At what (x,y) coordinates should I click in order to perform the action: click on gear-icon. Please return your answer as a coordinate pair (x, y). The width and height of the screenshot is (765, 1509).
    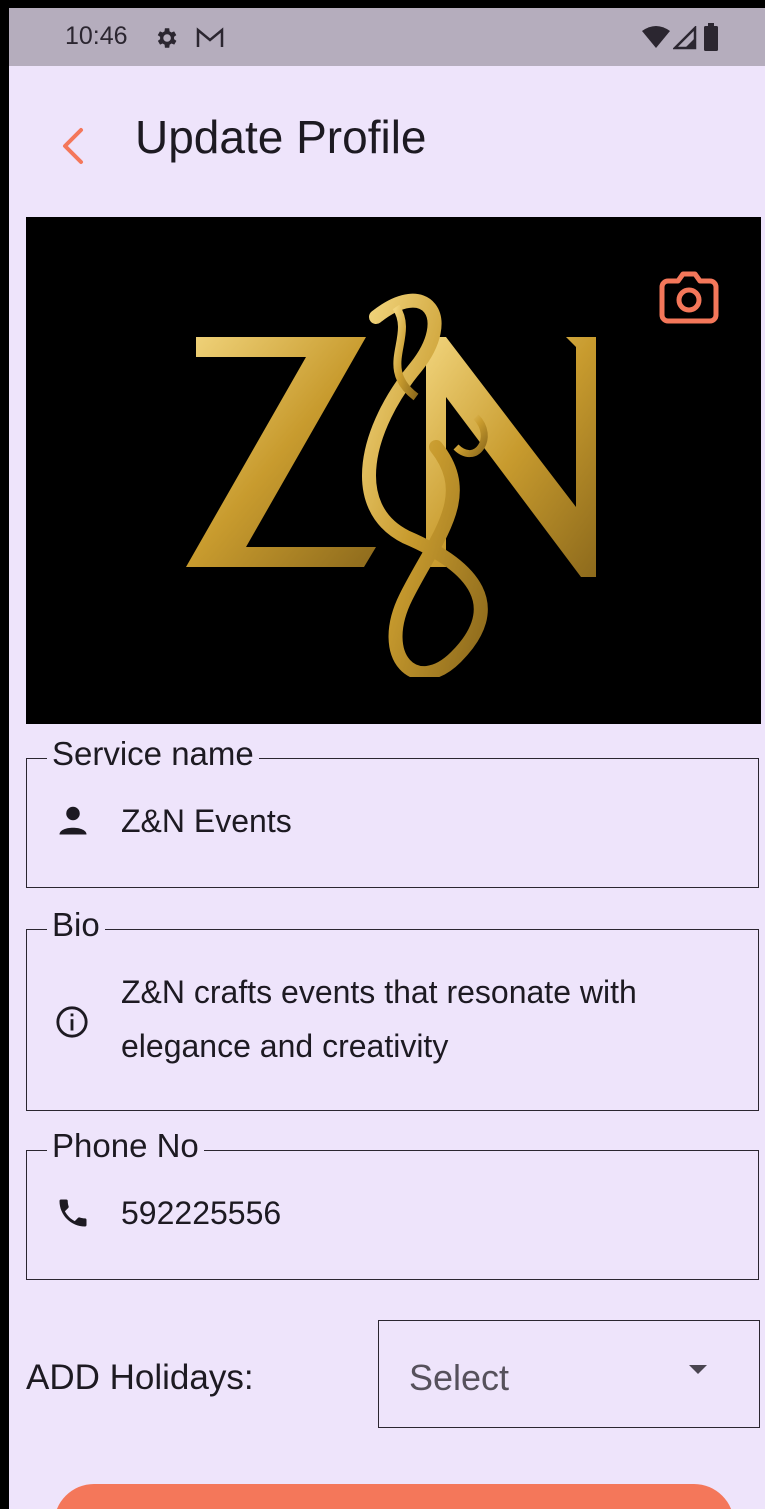
    Looking at the image, I should click on (167, 38).